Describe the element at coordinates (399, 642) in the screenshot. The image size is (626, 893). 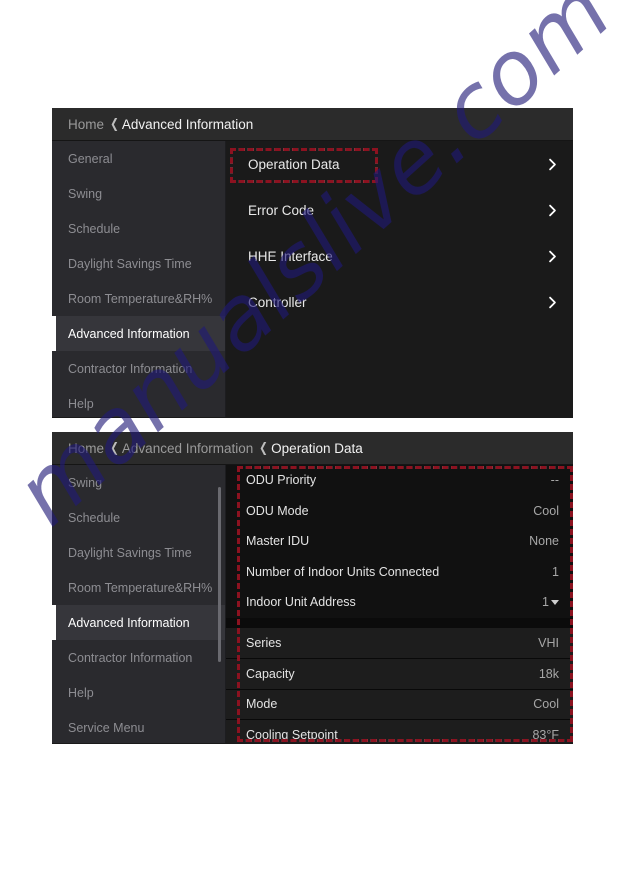
I see `table-row: Series VHI` at that location.